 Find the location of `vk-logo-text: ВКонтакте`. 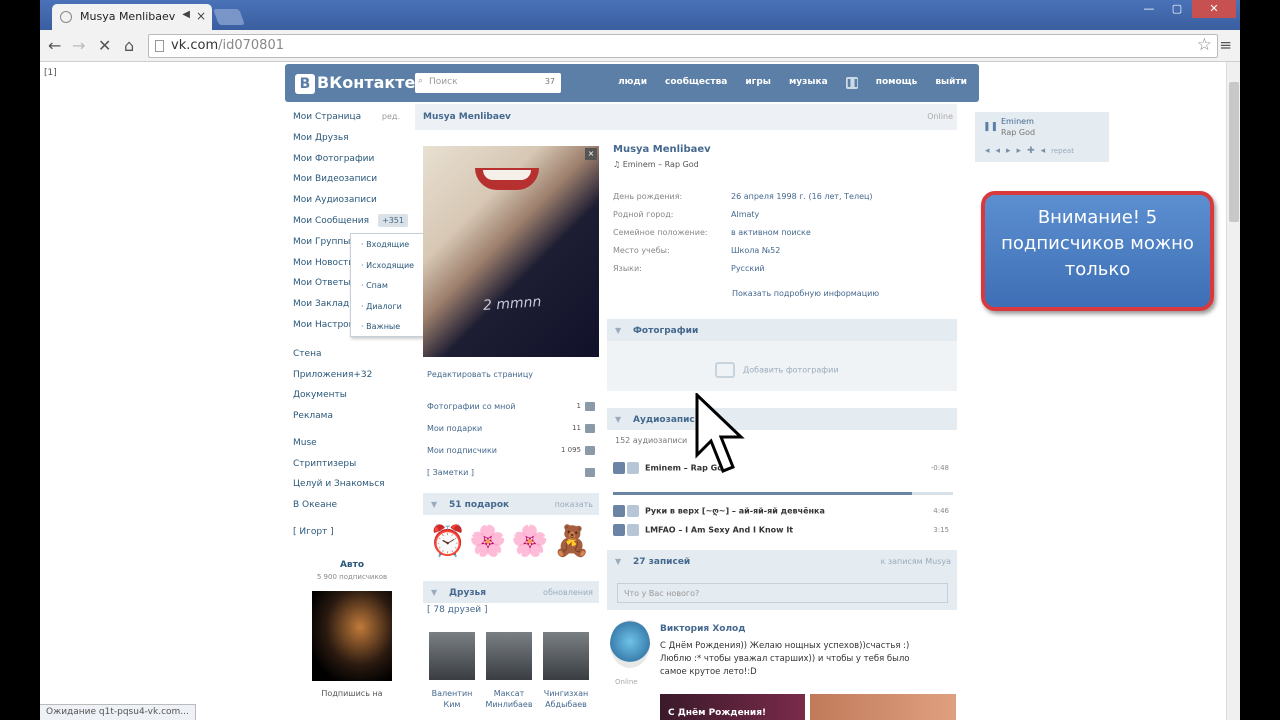

vk-logo-text: ВКонтакте is located at coordinates (366, 82).